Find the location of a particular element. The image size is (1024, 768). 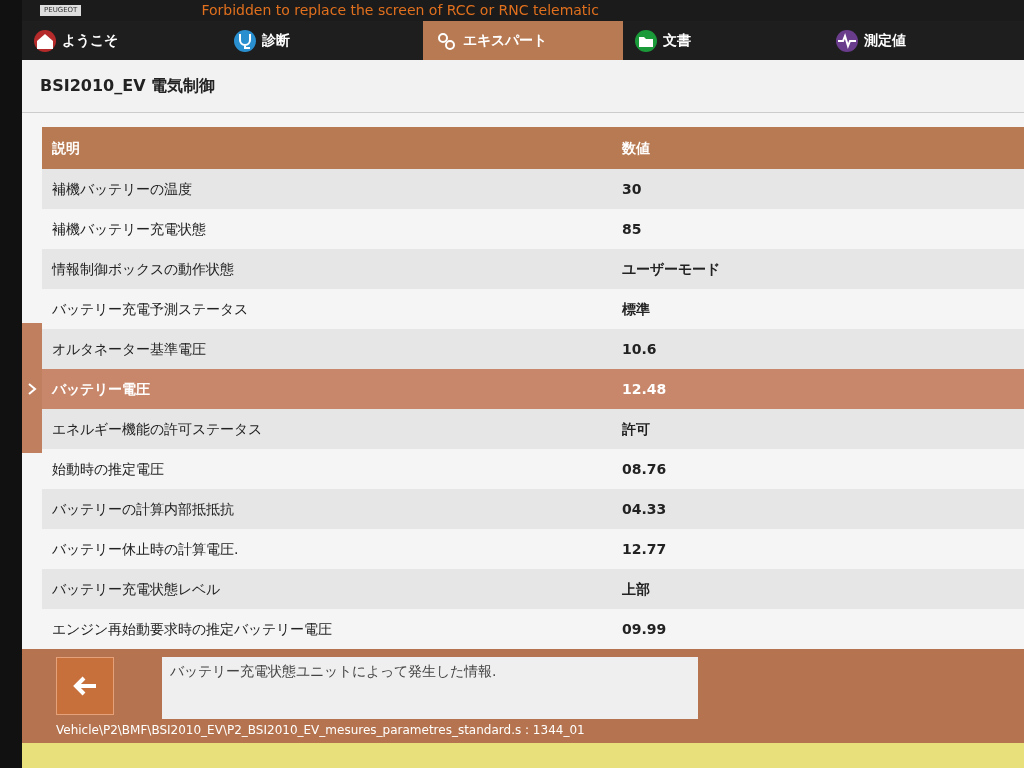

stethoscope-icon is located at coordinates (245, 40).